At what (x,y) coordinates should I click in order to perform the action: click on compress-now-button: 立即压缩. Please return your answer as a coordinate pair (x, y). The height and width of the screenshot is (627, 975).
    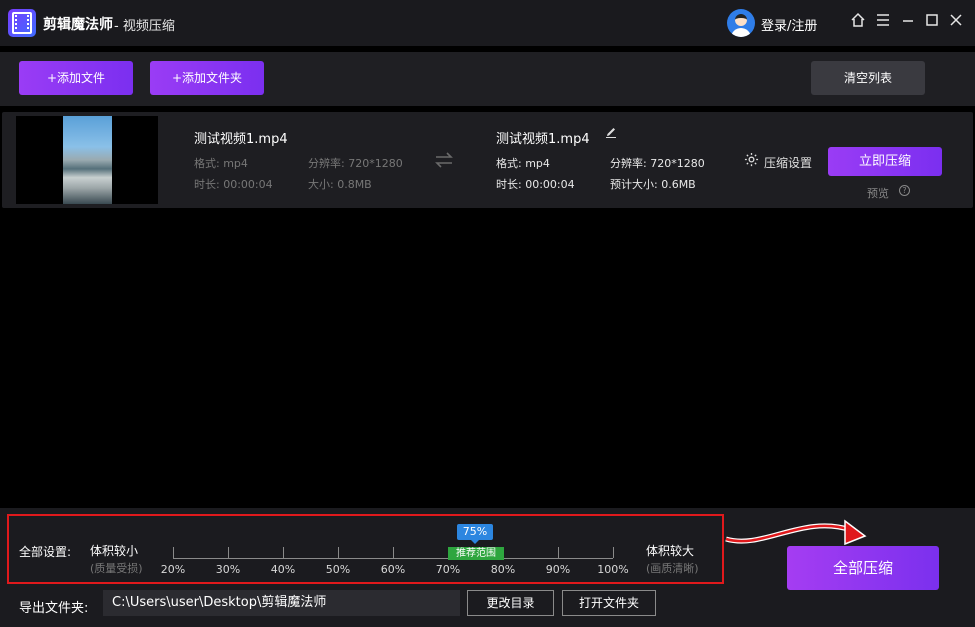
    Looking at the image, I should click on (885, 161).